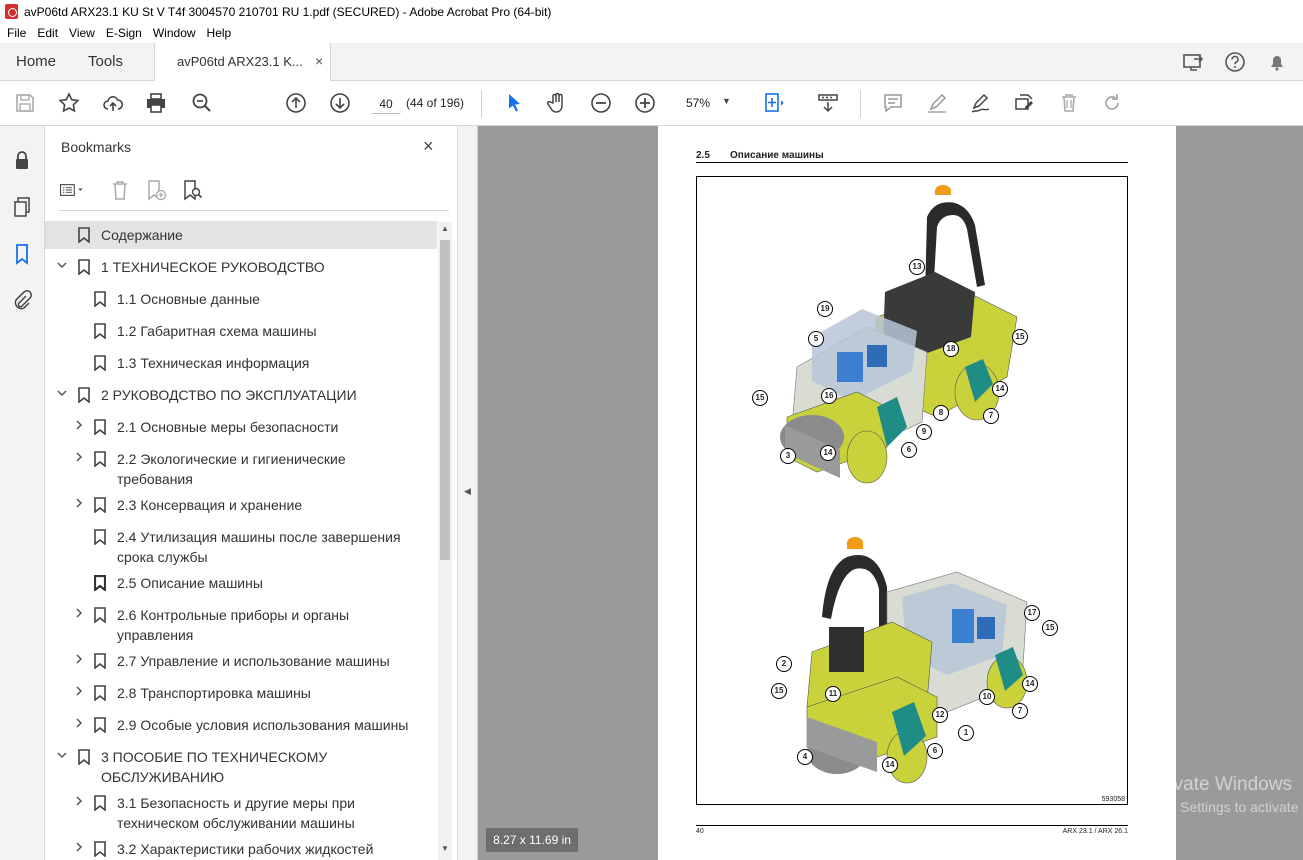  Describe the element at coordinates (514, 103) in the screenshot. I see `select-cursor-icon` at that location.